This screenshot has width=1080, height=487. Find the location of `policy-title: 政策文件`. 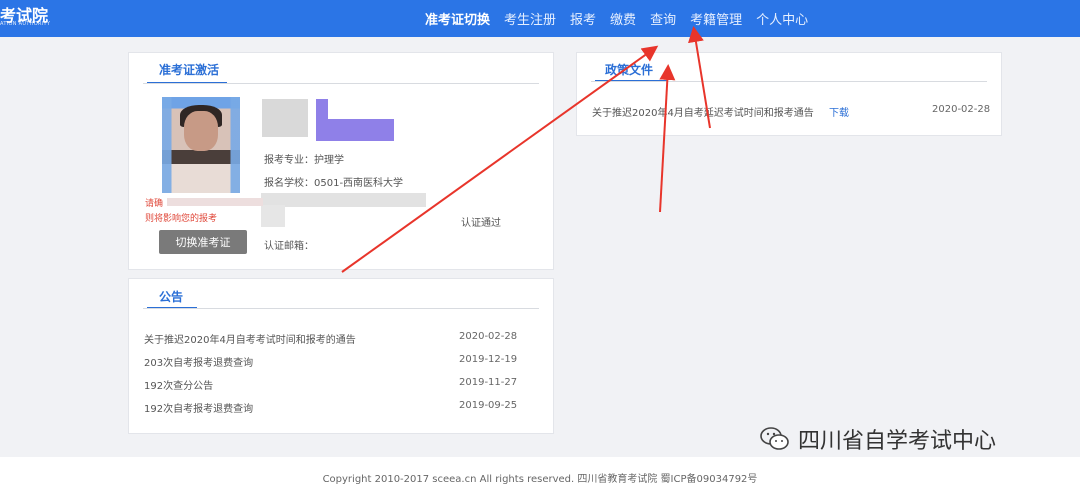

policy-title: 政策文件 is located at coordinates (629, 70).